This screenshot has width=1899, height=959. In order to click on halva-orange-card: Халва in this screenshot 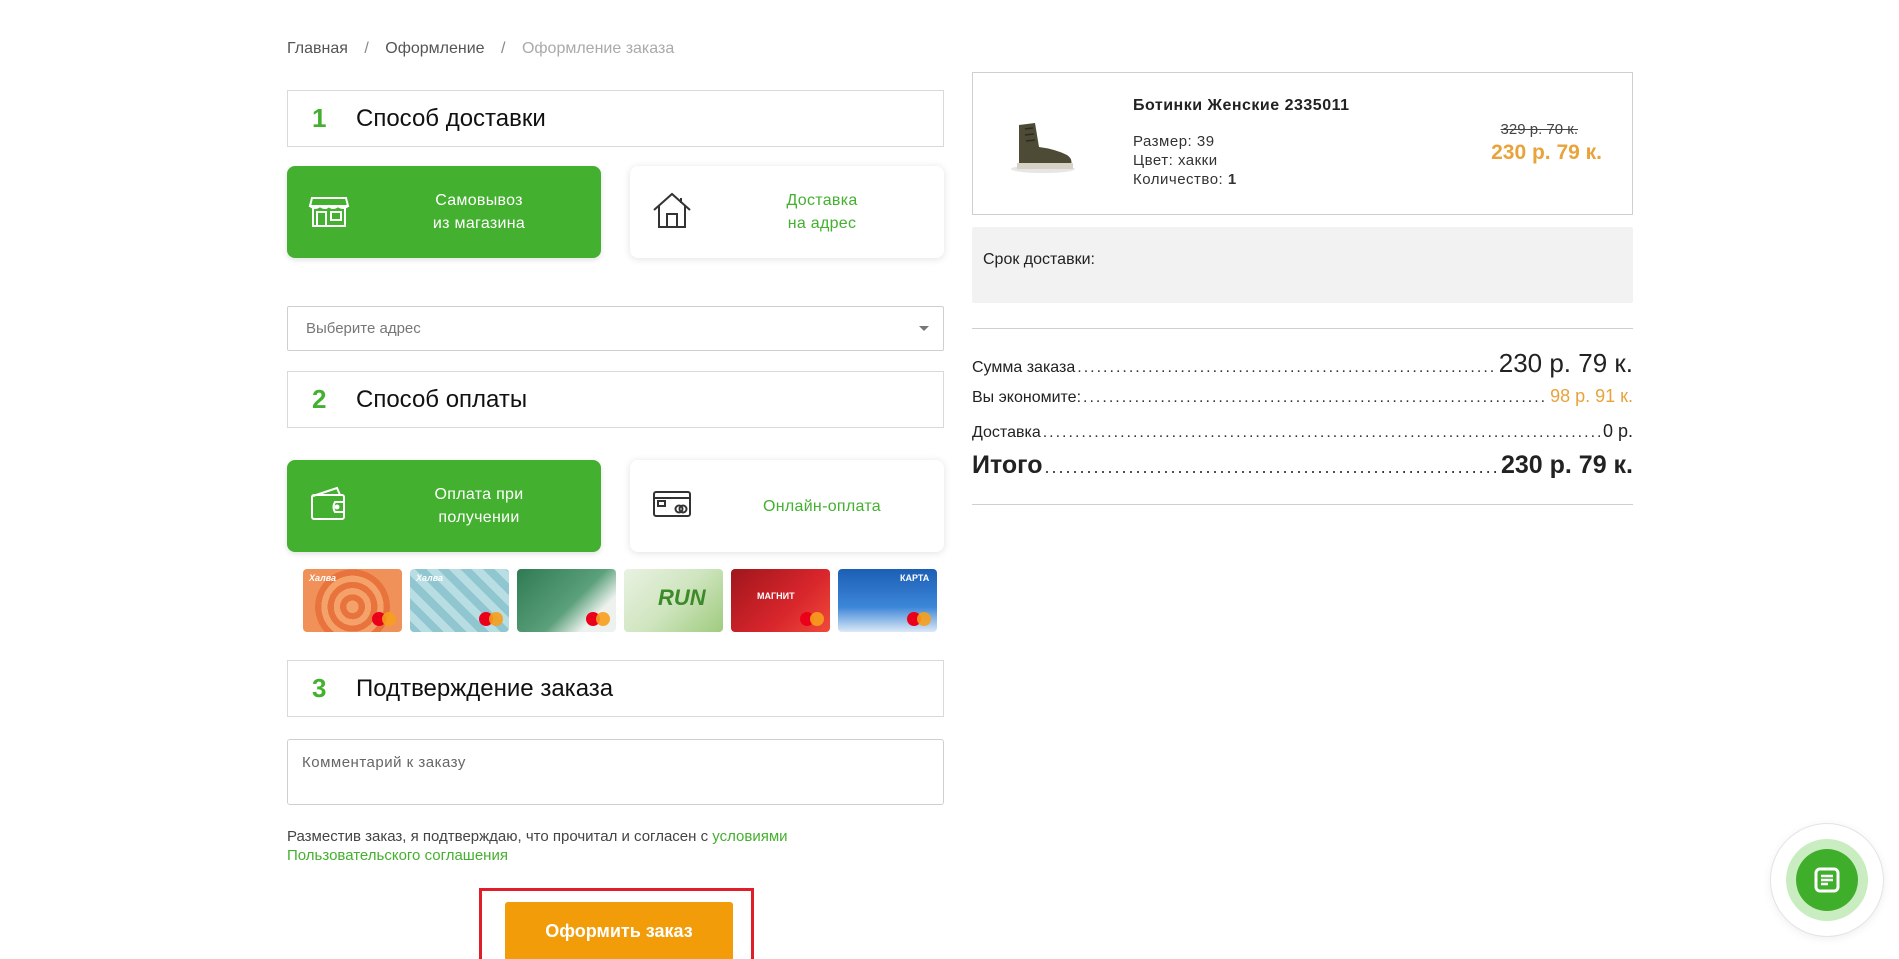, I will do `click(352, 600)`.